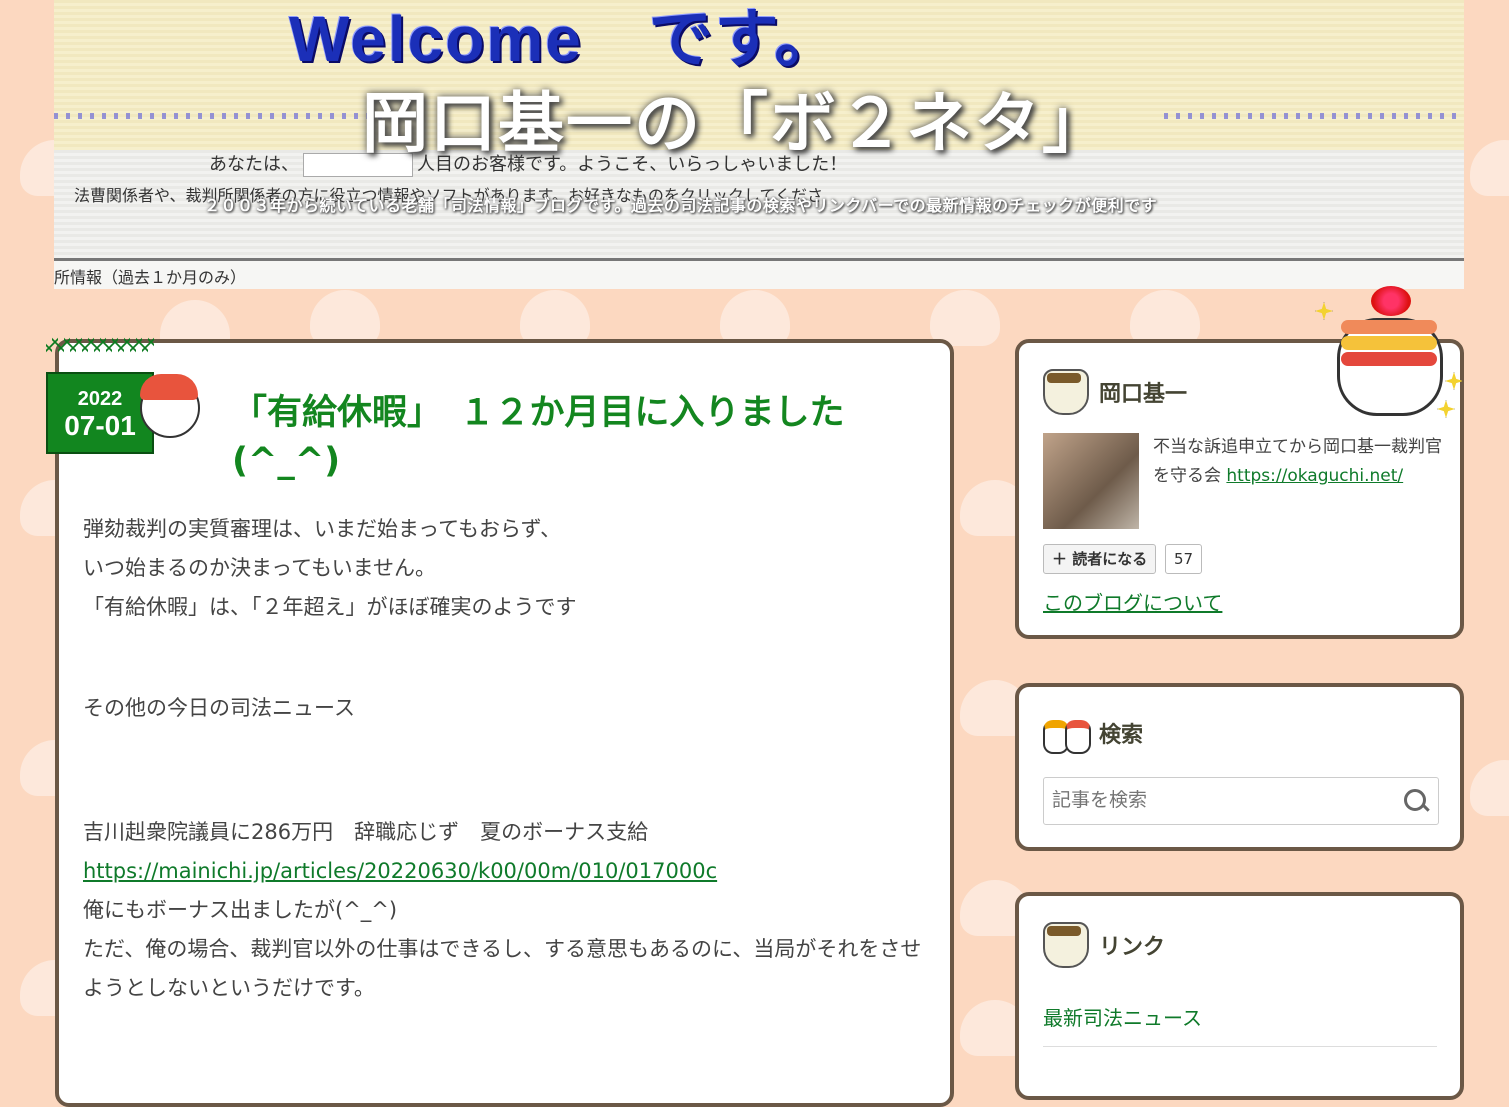 This screenshot has width=1509, height=1107. I want to click on search-title: 検索, so click(1121, 735).